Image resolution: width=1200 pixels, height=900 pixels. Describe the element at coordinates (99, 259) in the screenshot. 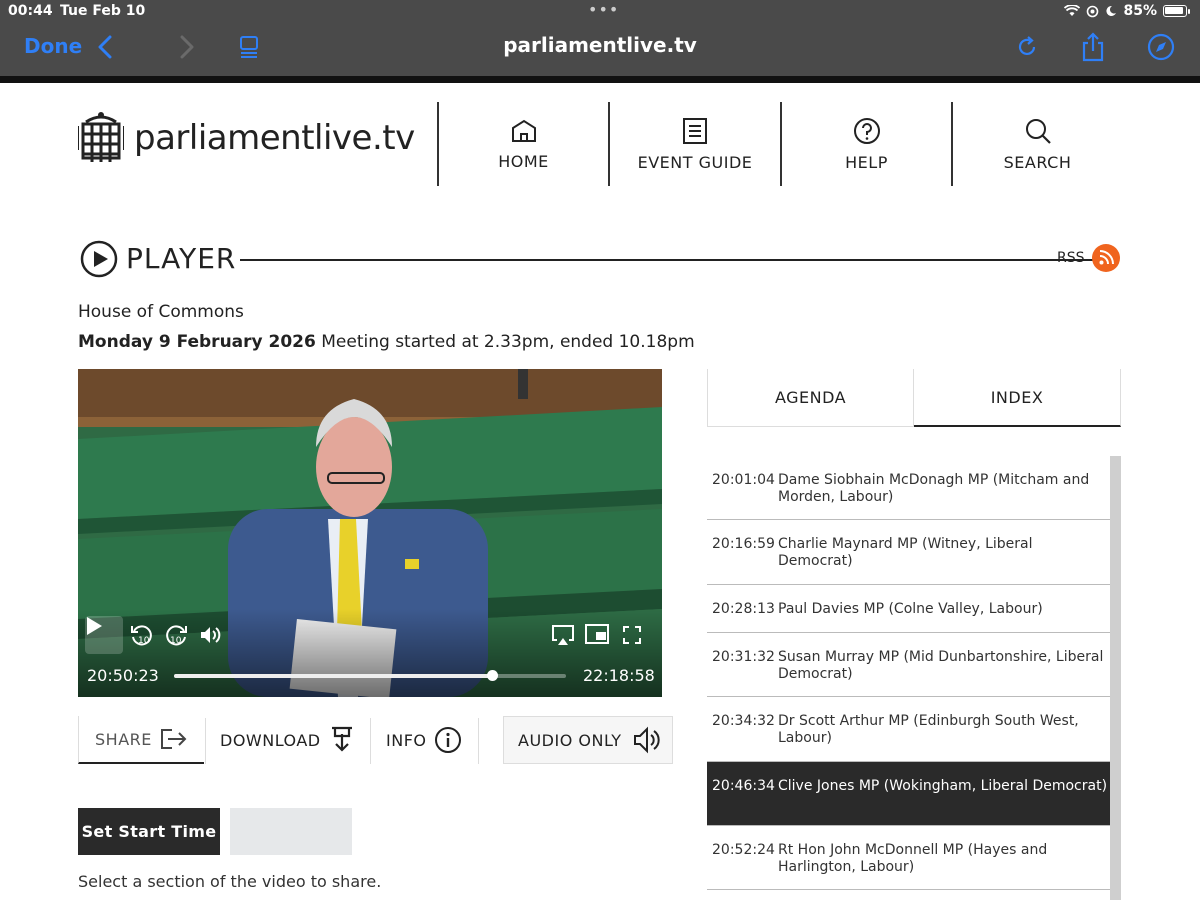

I see `play-circle-icon` at that location.